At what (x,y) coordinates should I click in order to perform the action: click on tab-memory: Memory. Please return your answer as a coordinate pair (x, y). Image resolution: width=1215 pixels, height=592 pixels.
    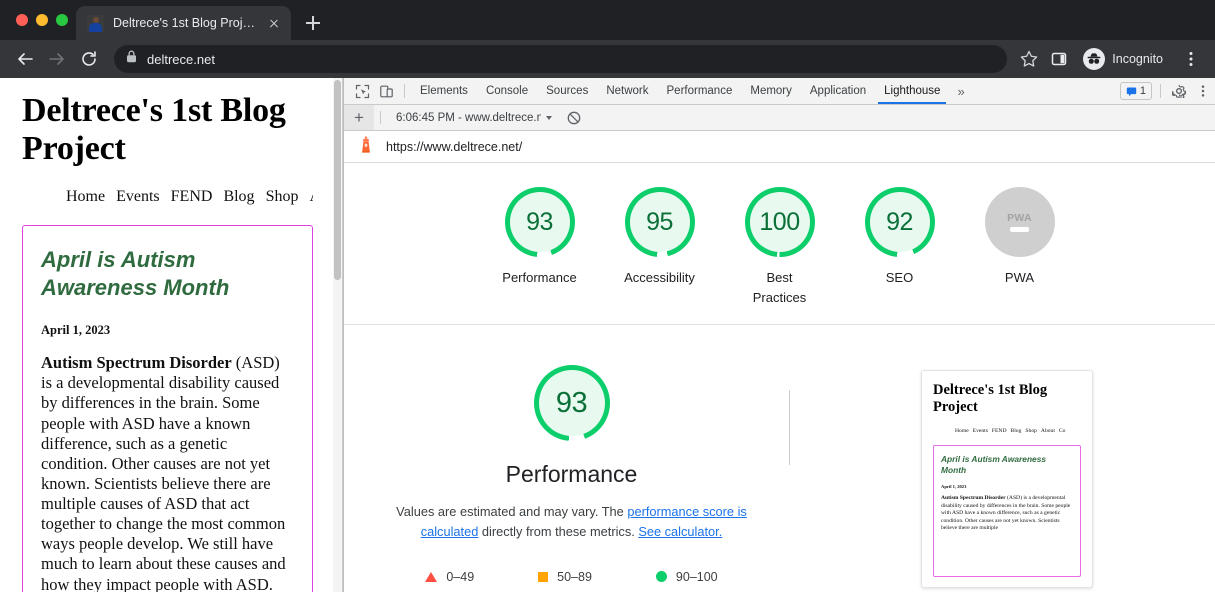
    Looking at the image, I should click on (771, 91).